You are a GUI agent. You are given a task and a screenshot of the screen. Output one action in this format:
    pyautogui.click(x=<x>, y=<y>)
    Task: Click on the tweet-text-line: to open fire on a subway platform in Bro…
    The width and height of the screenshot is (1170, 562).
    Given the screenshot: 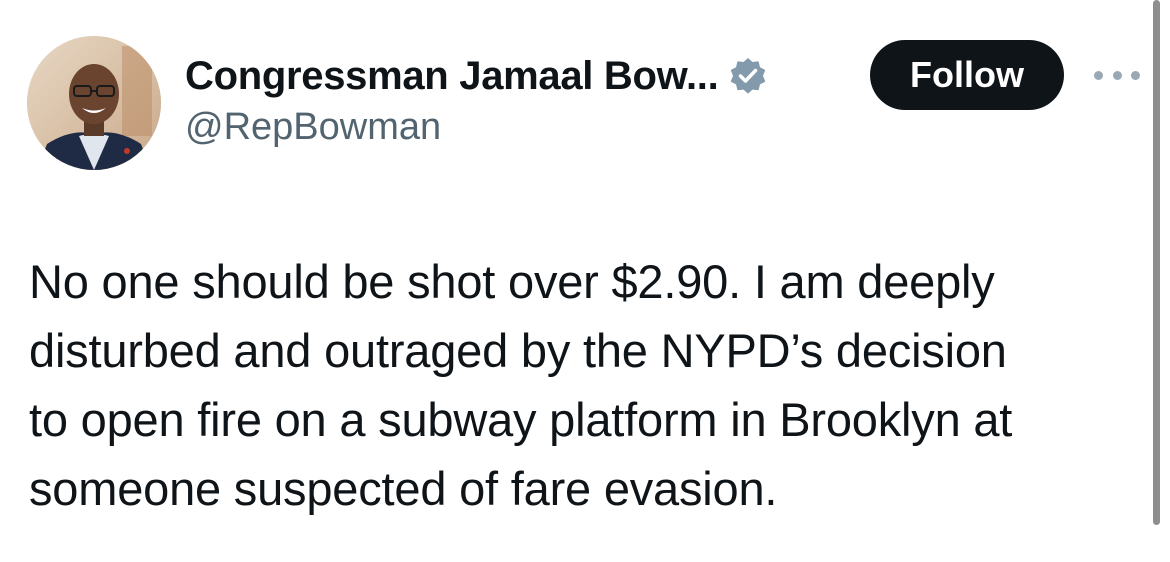 What is the action you would take?
    pyautogui.click(x=521, y=419)
    